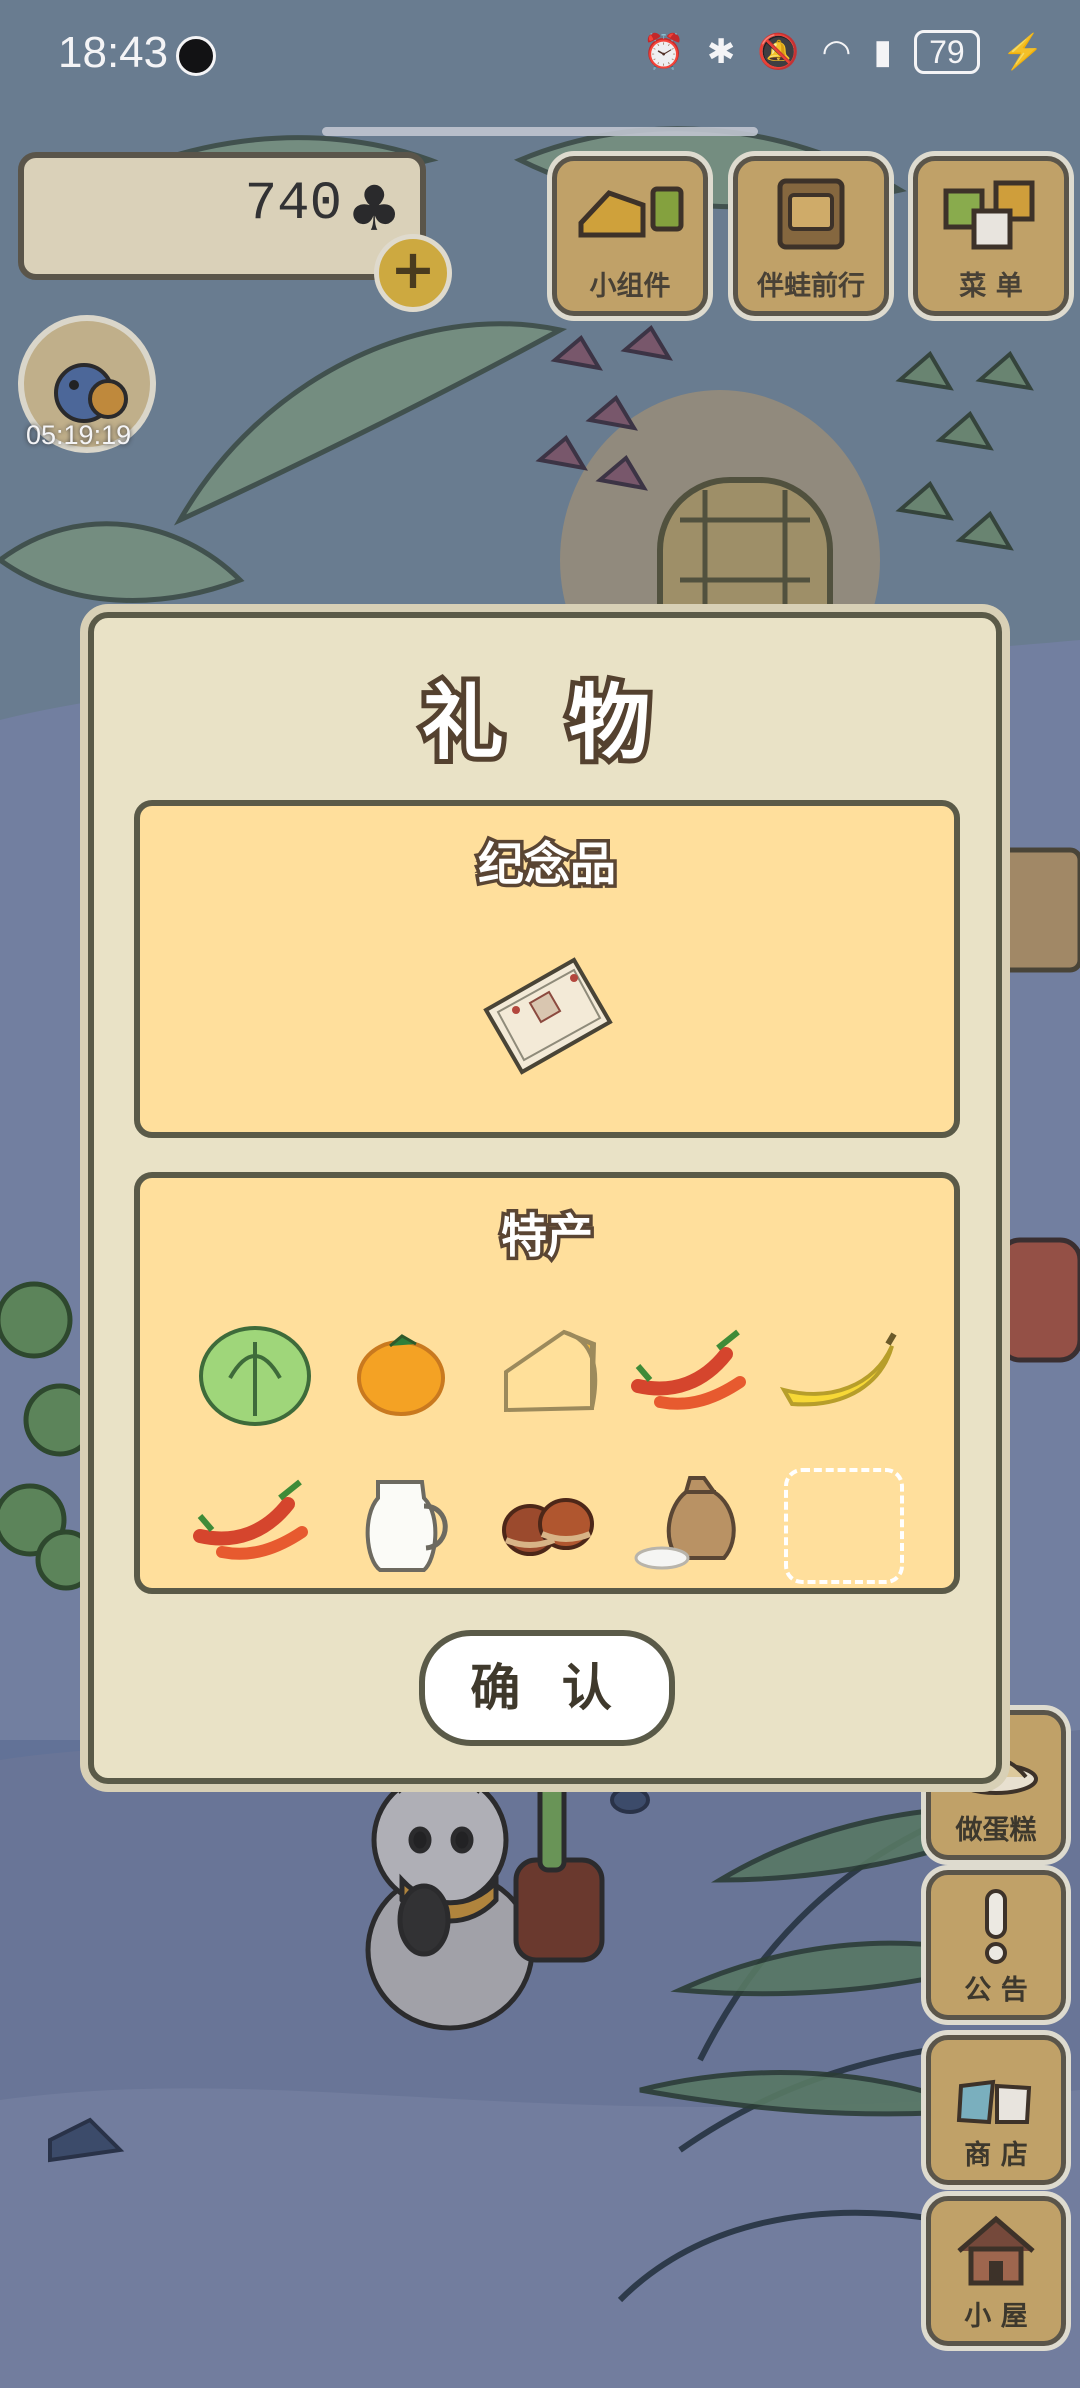  Describe the element at coordinates (255, 1376) in the screenshot. I see `cabbage-icon` at that location.